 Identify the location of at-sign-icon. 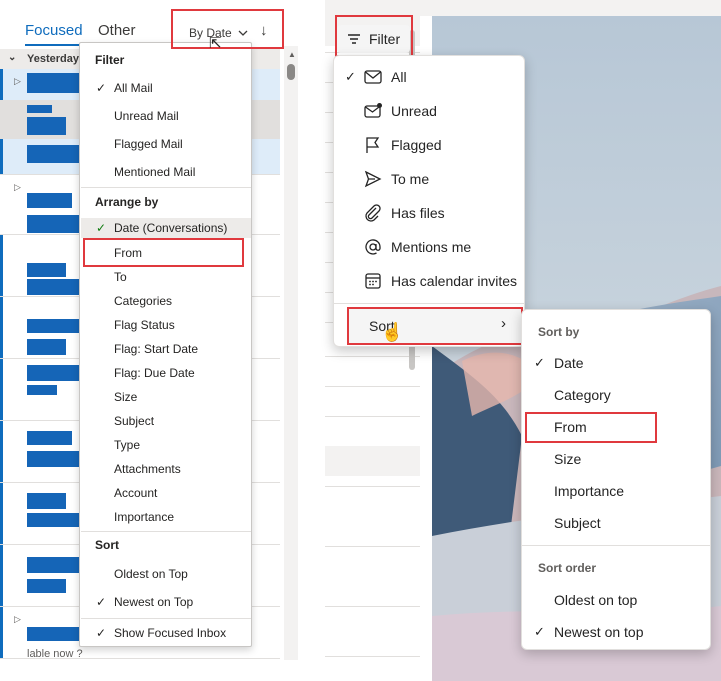
(373, 247).